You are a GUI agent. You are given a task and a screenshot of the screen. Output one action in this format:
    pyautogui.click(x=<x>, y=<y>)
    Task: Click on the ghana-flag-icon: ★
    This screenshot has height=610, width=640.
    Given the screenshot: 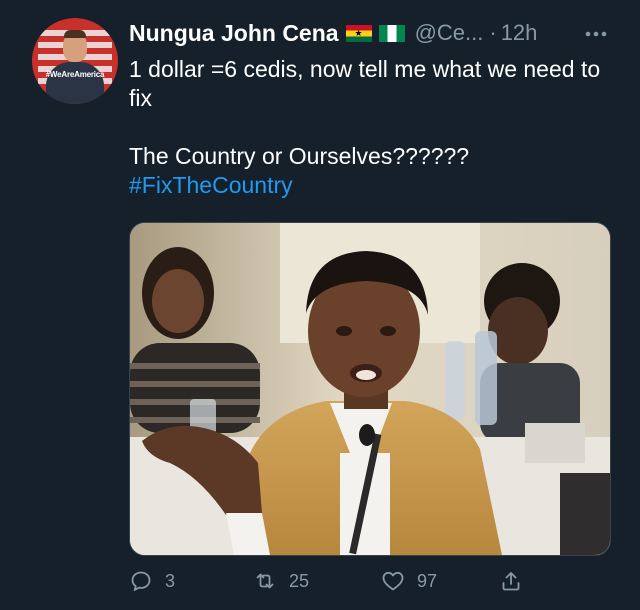 What is the action you would take?
    pyautogui.click(x=358, y=33)
    